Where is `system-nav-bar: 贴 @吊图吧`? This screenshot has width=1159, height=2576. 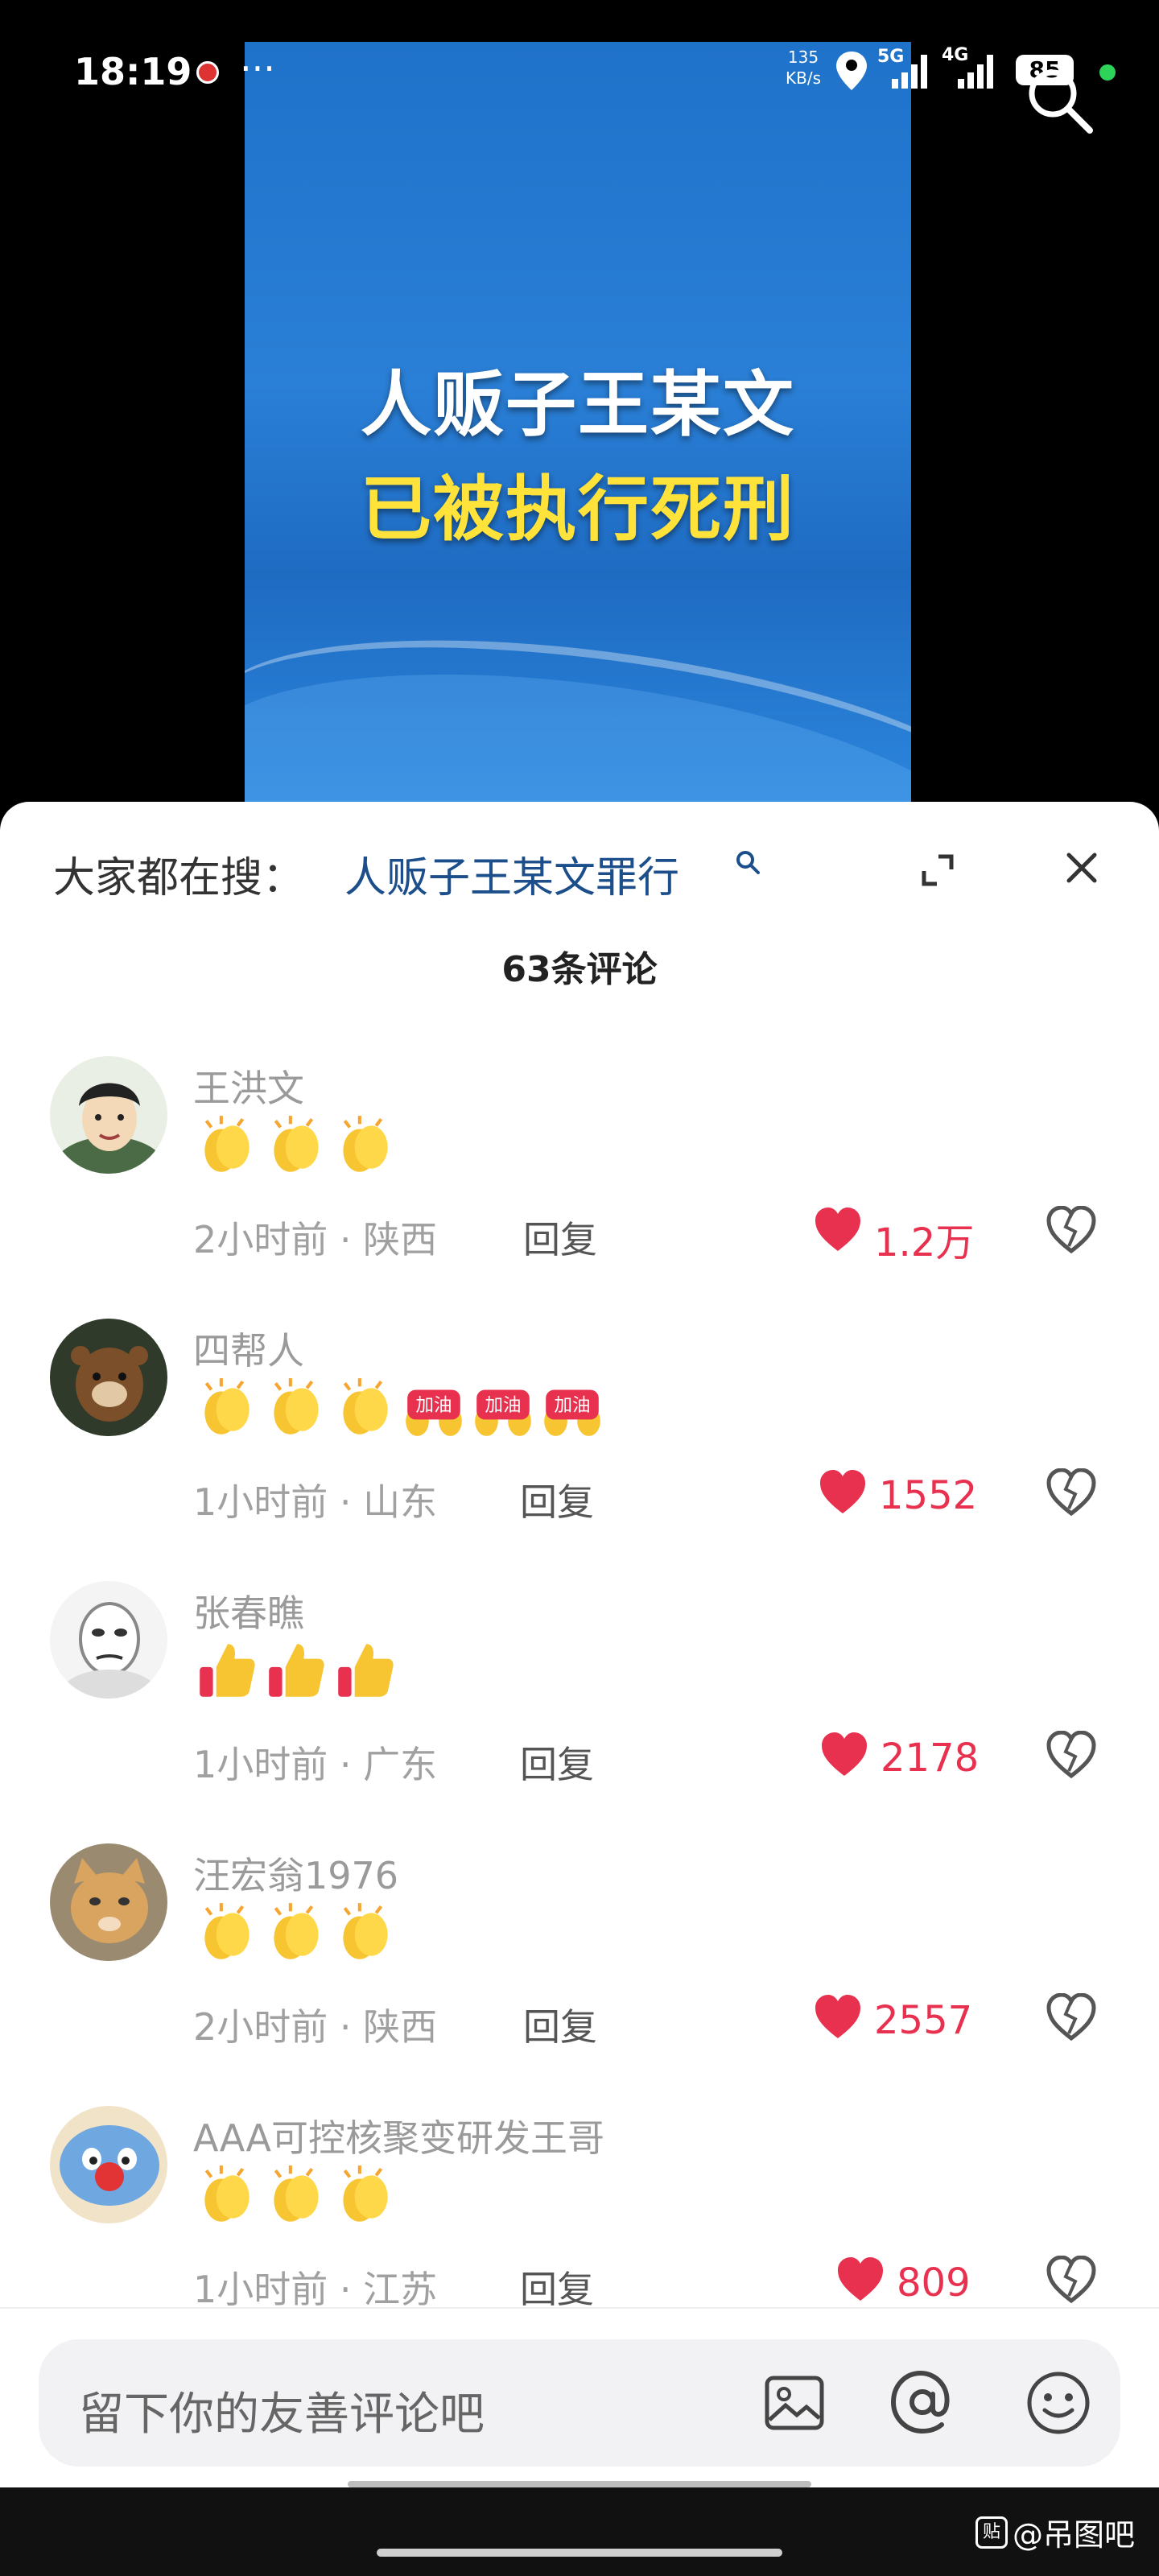 system-nav-bar: 贴 @吊图吧 is located at coordinates (579, 2531).